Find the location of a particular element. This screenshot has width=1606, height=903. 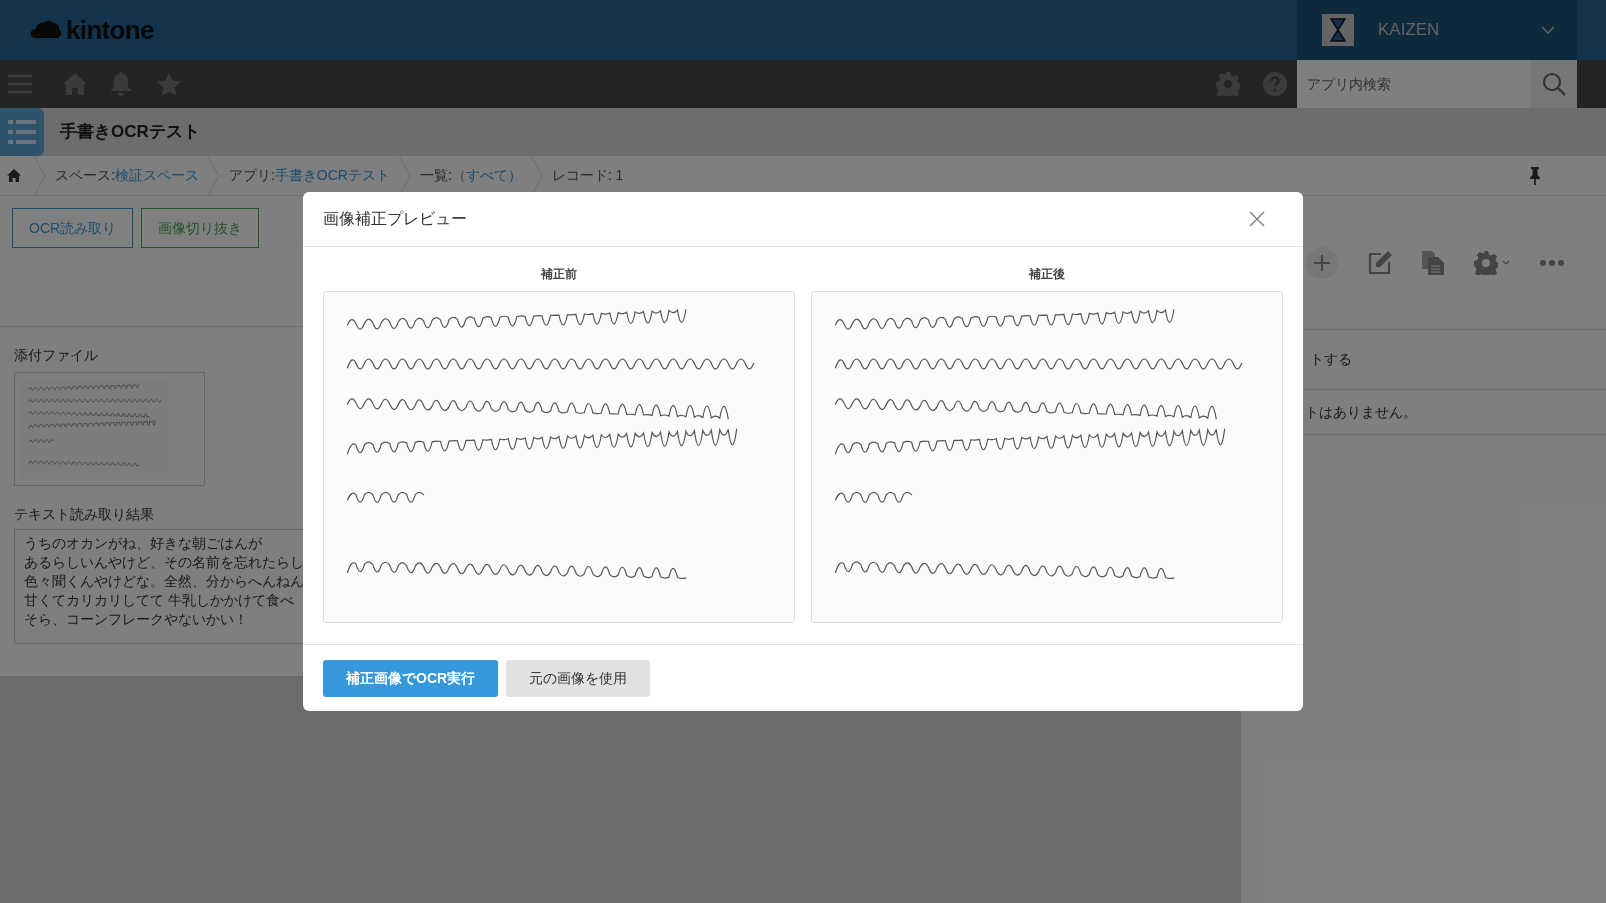

user-name: KAIZEN is located at coordinates (1409, 30).